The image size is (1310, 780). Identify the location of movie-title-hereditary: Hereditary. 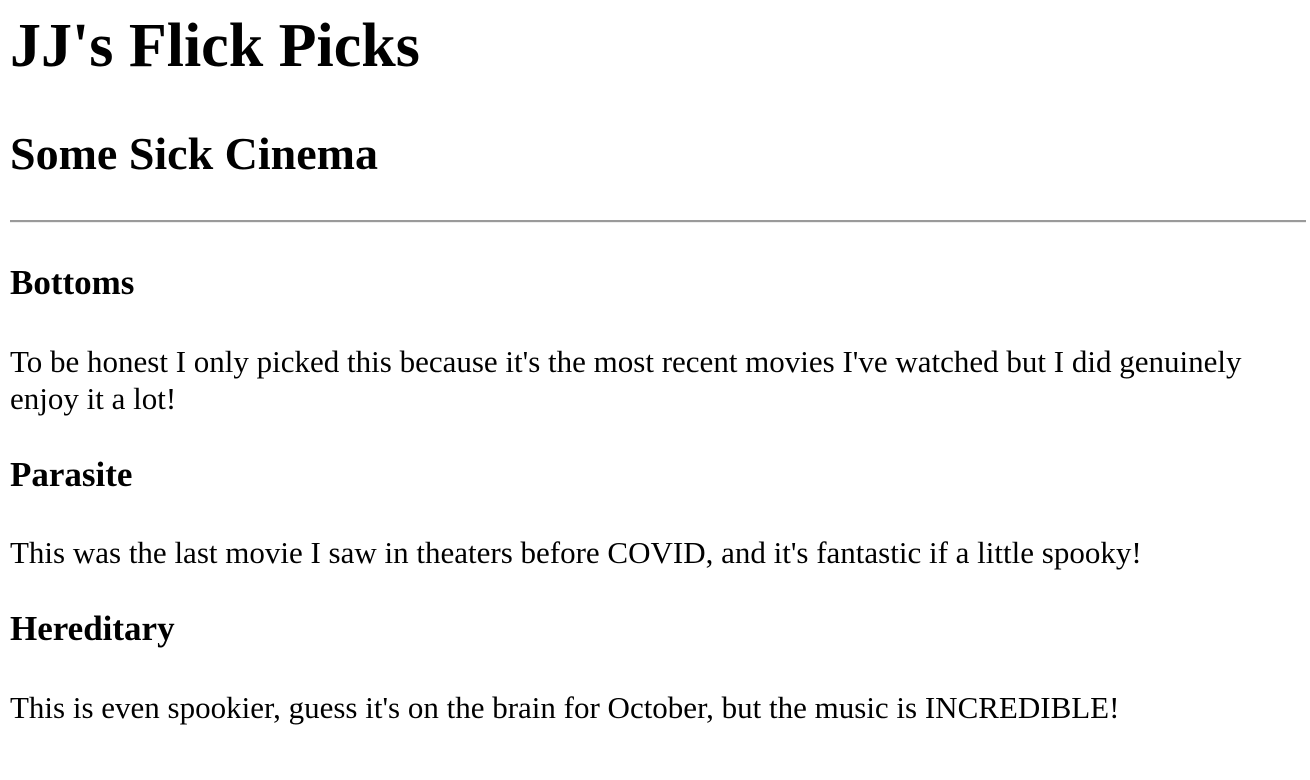
(92, 628).